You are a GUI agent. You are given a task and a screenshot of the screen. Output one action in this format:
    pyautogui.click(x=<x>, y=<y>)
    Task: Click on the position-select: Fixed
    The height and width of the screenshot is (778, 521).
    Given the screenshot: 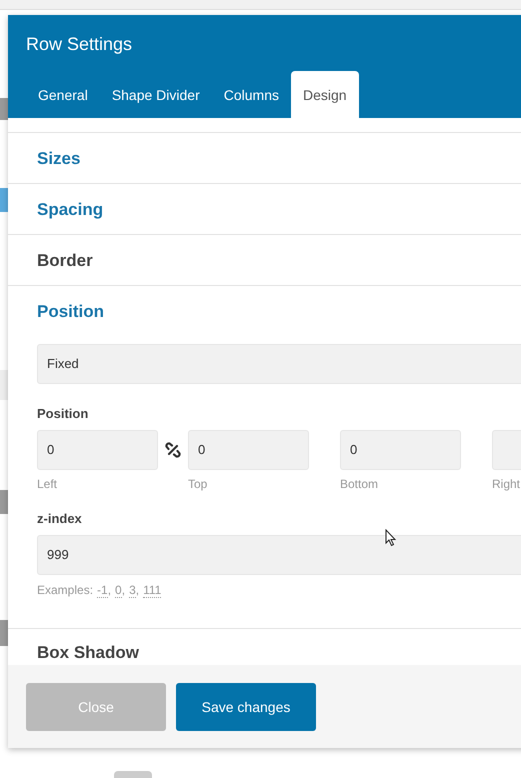 What is the action you would take?
    pyautogui.click(x=279, y=364)
    